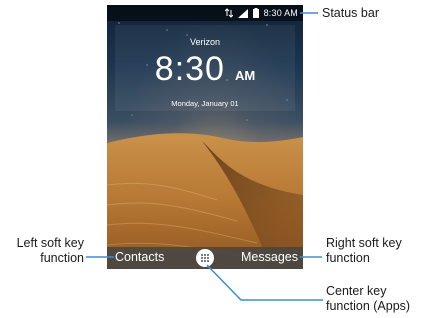 The height and width of the screenshot is (318, 430). What do you see at coordinates (205, 13) in the screenshot?
I see `status-bar: 8:30 AM` at bounding box center [205, 13].